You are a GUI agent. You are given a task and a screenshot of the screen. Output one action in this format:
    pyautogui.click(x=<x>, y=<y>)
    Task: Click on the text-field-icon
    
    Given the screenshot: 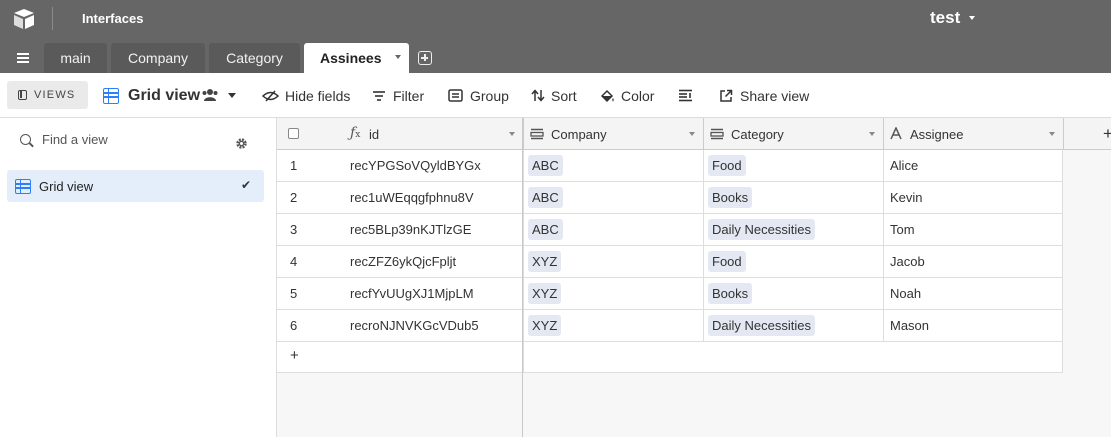 What is the action you would take?
    pyautogui.click(x=896, y=133)
    